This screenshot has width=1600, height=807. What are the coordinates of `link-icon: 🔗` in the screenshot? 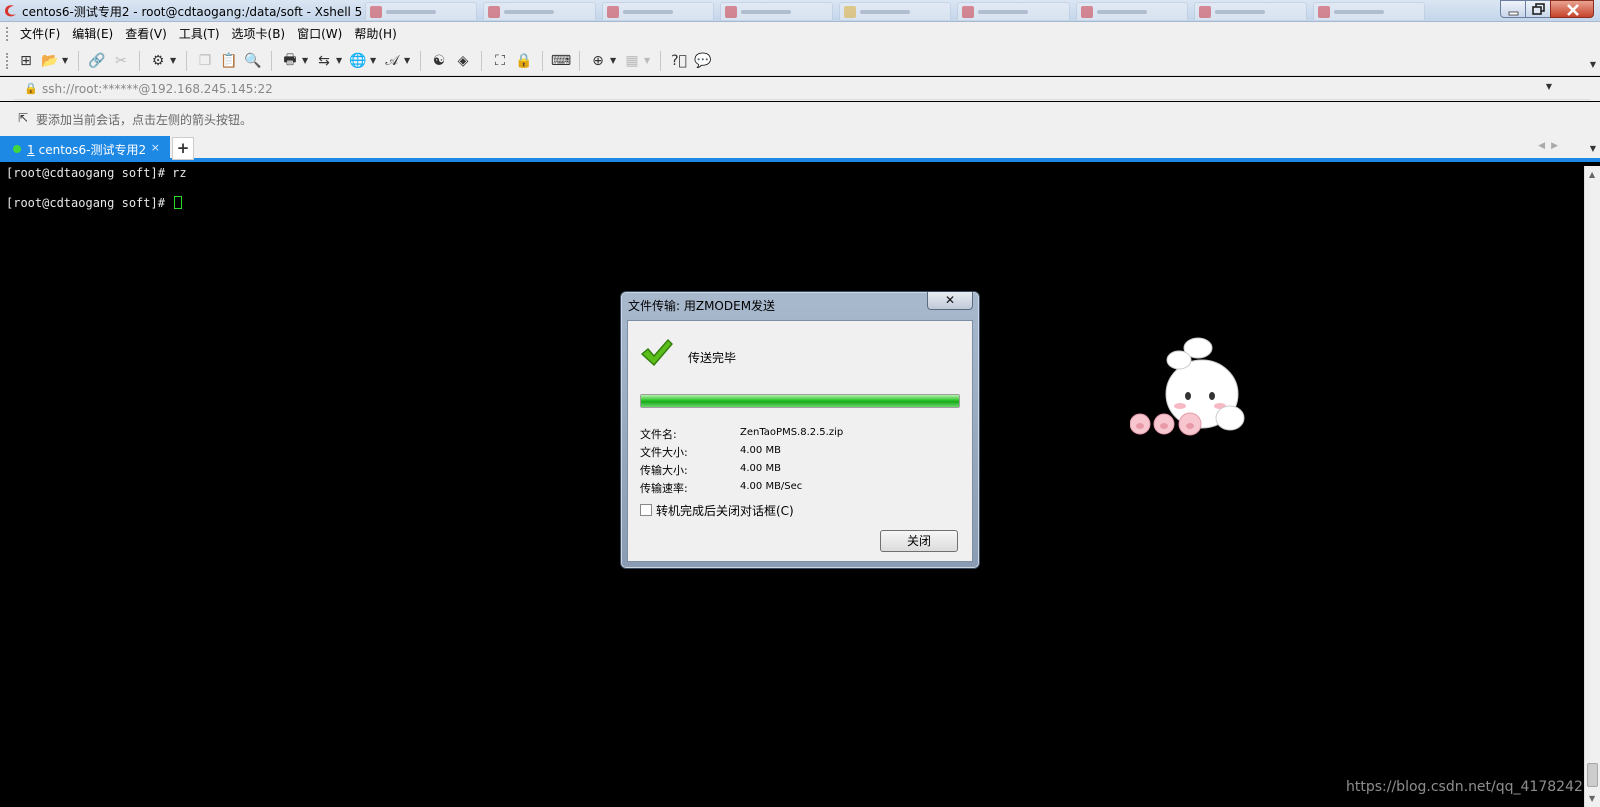 It's located at (97, 60).